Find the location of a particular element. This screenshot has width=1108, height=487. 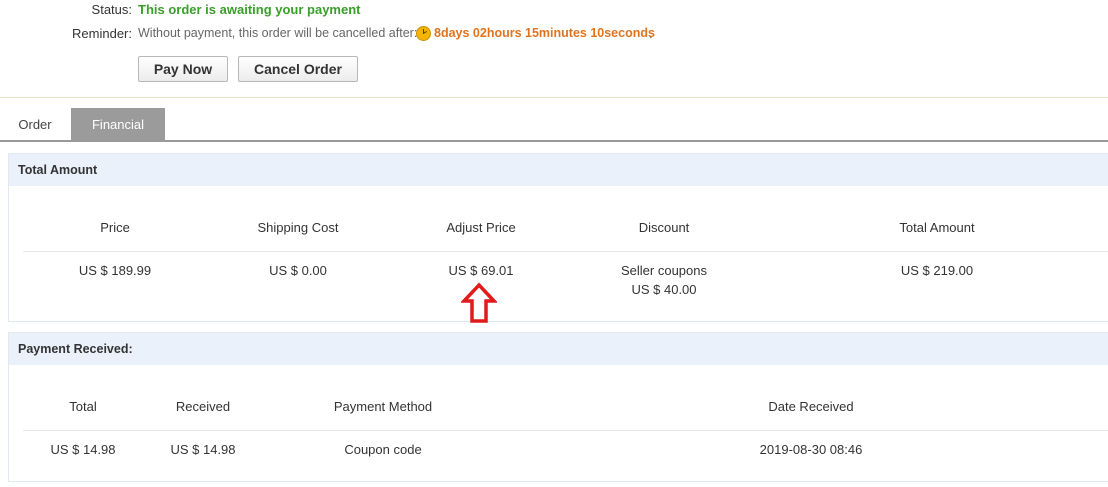

price-value: US $ 189.99 is located at coordinates (115, 270).